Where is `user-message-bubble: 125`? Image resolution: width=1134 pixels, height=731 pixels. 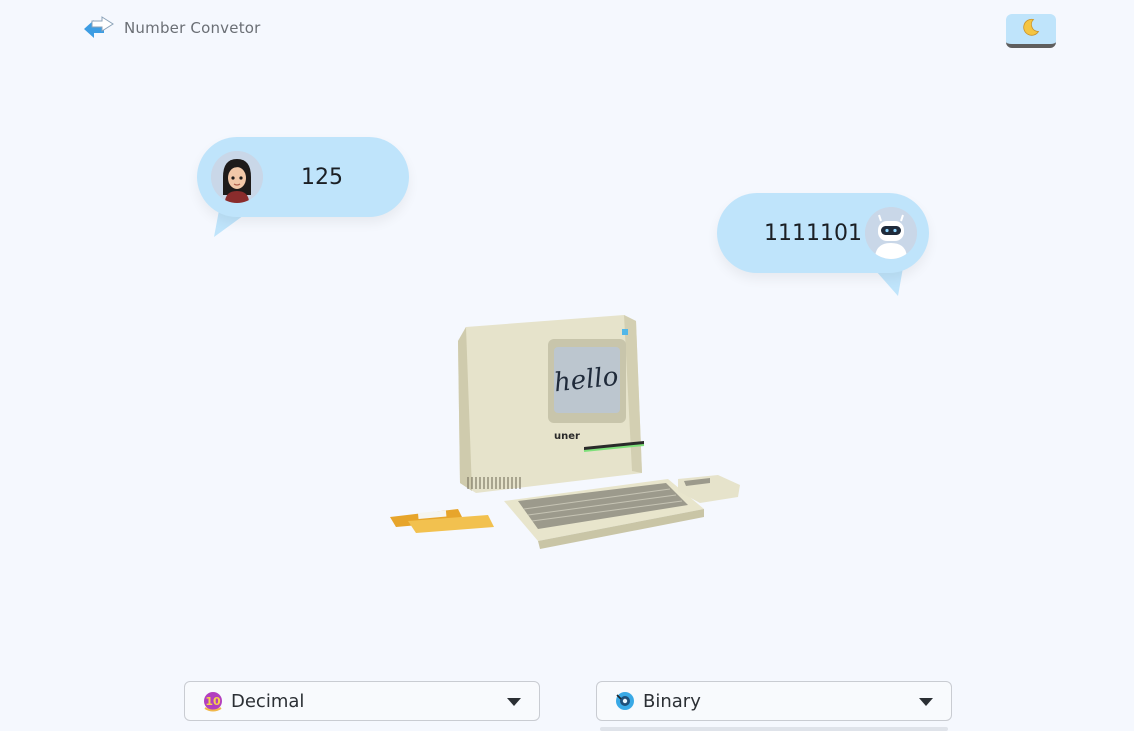
user-message-bubble: 125 is located at coordinates (303, 177).